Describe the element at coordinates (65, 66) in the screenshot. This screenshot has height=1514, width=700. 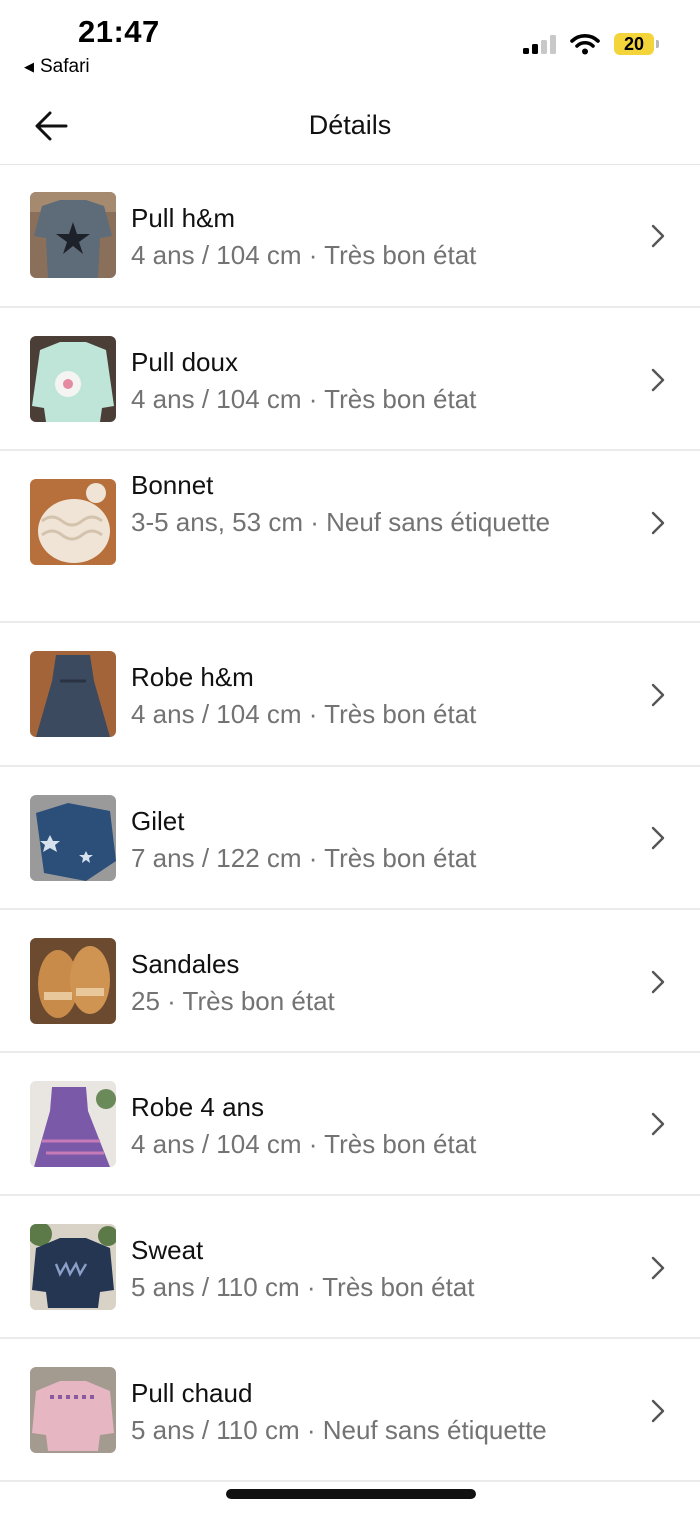
I see `back-app-label: Safari` at that location.